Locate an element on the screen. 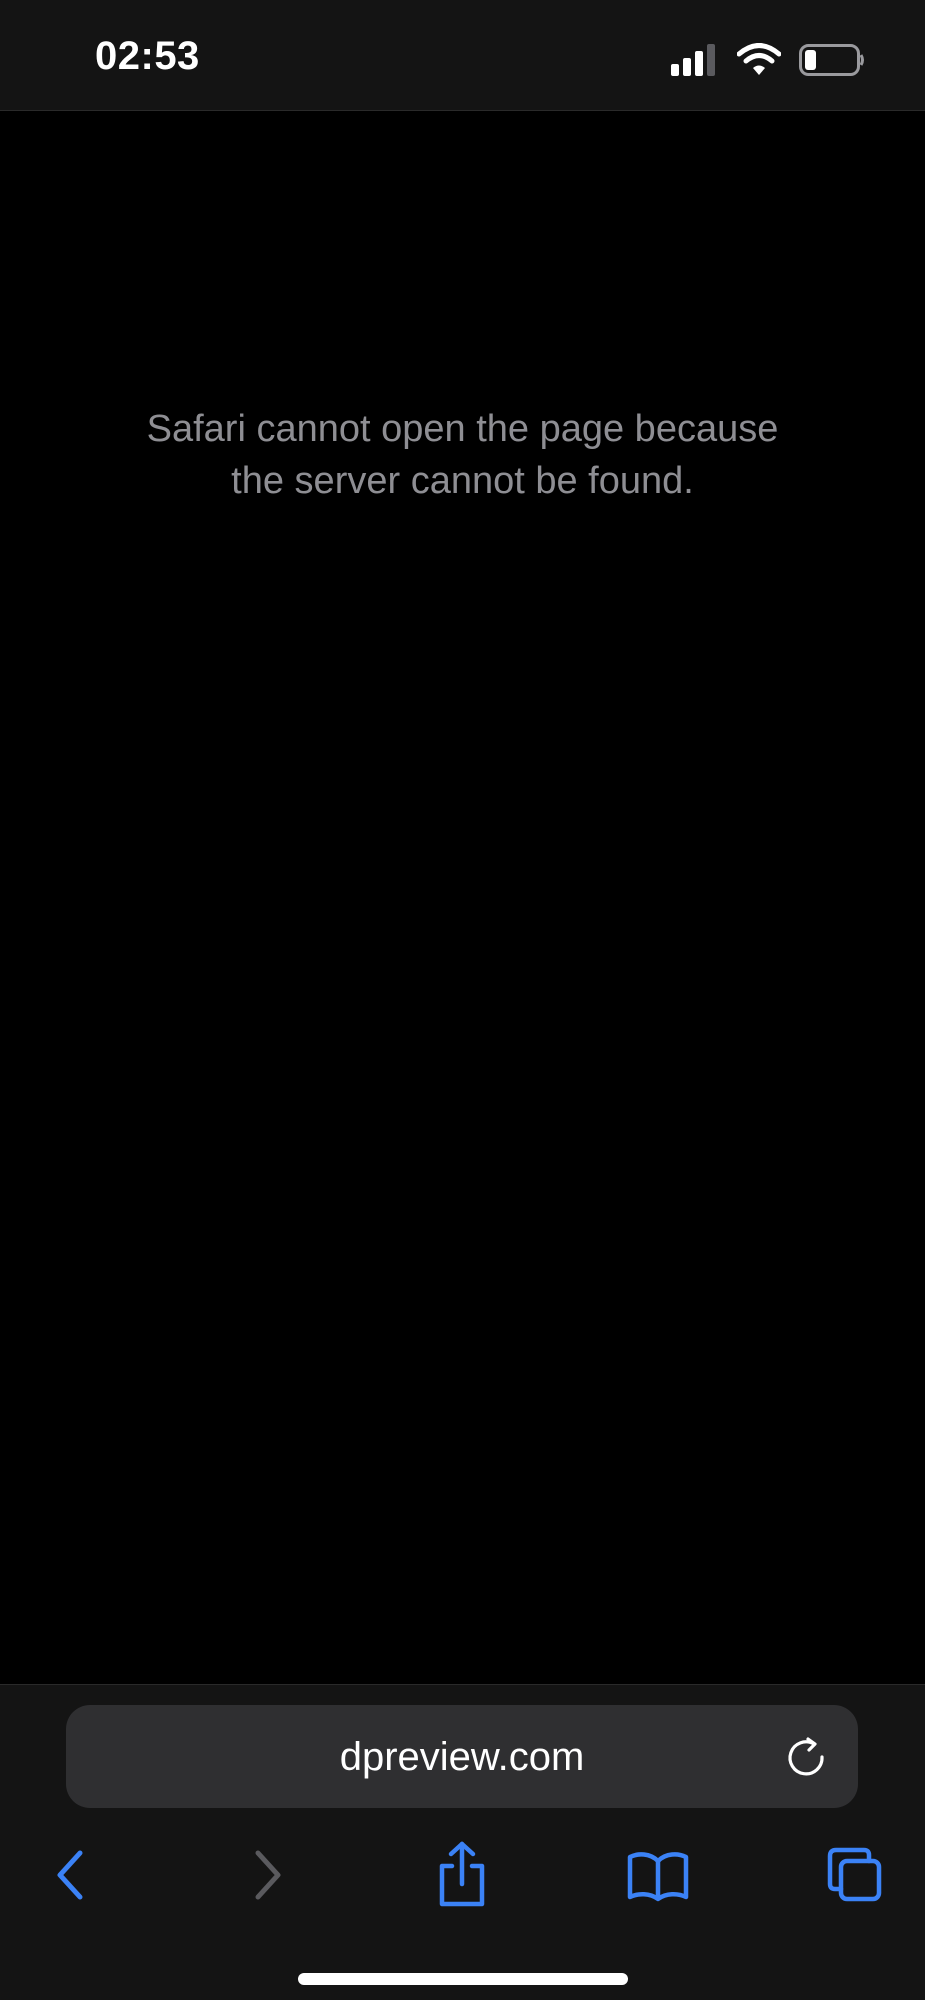 The width and height of the screenshot is (925, 2000). navigation-row is located at coordinates (462, 1875).